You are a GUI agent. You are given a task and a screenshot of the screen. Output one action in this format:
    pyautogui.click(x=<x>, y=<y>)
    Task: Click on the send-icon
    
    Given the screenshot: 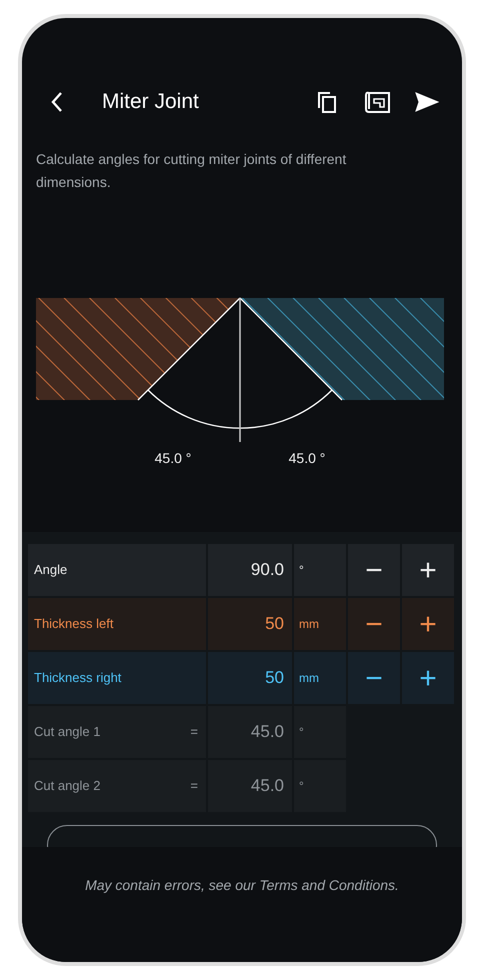 What is the action you would take?
    pyautogui.click(x=427, y=102)
    